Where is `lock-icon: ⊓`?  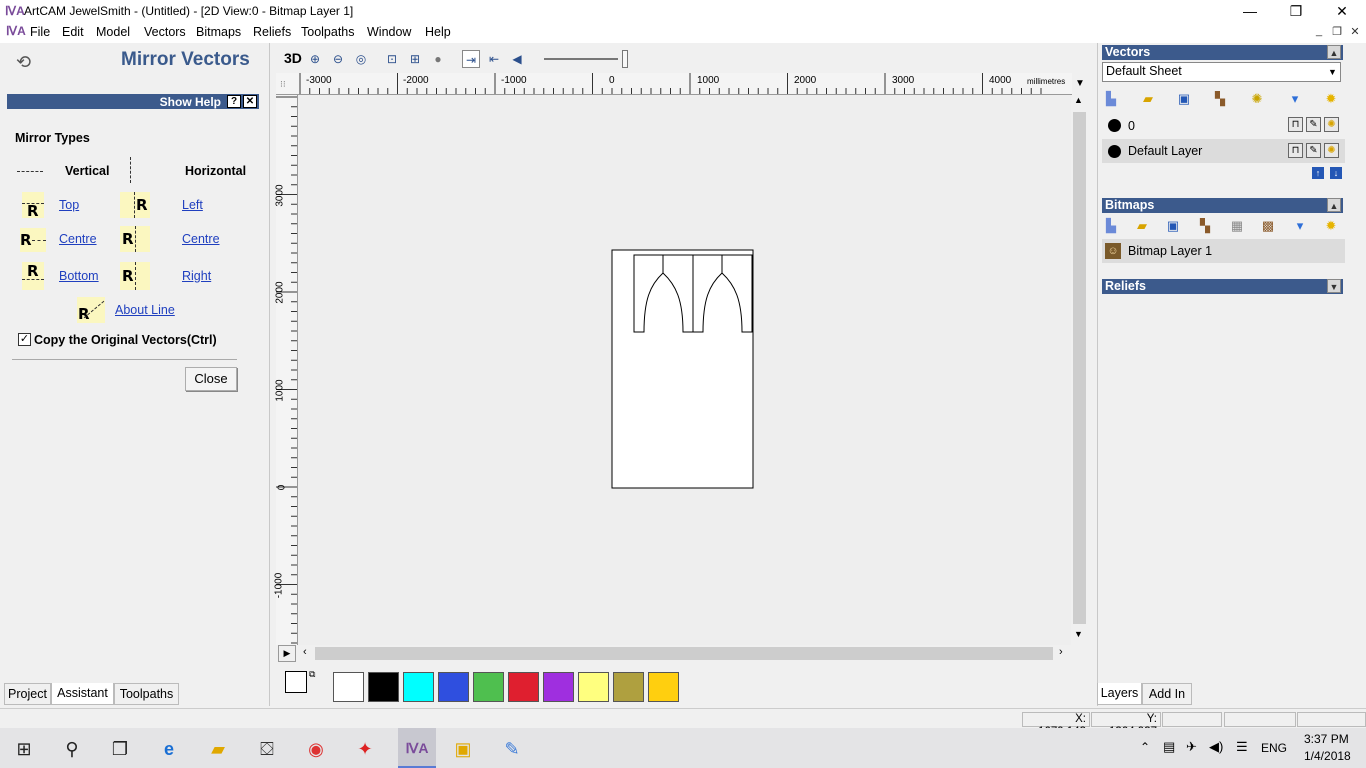
lock-icon: ⊓ is located at coordinates (1295, 150).